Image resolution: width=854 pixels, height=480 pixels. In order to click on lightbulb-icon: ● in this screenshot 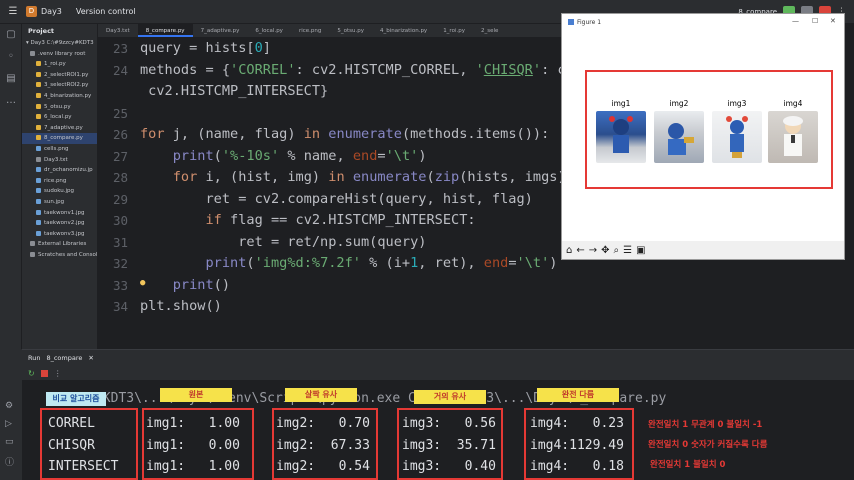, I will do `click(142, 283)`.